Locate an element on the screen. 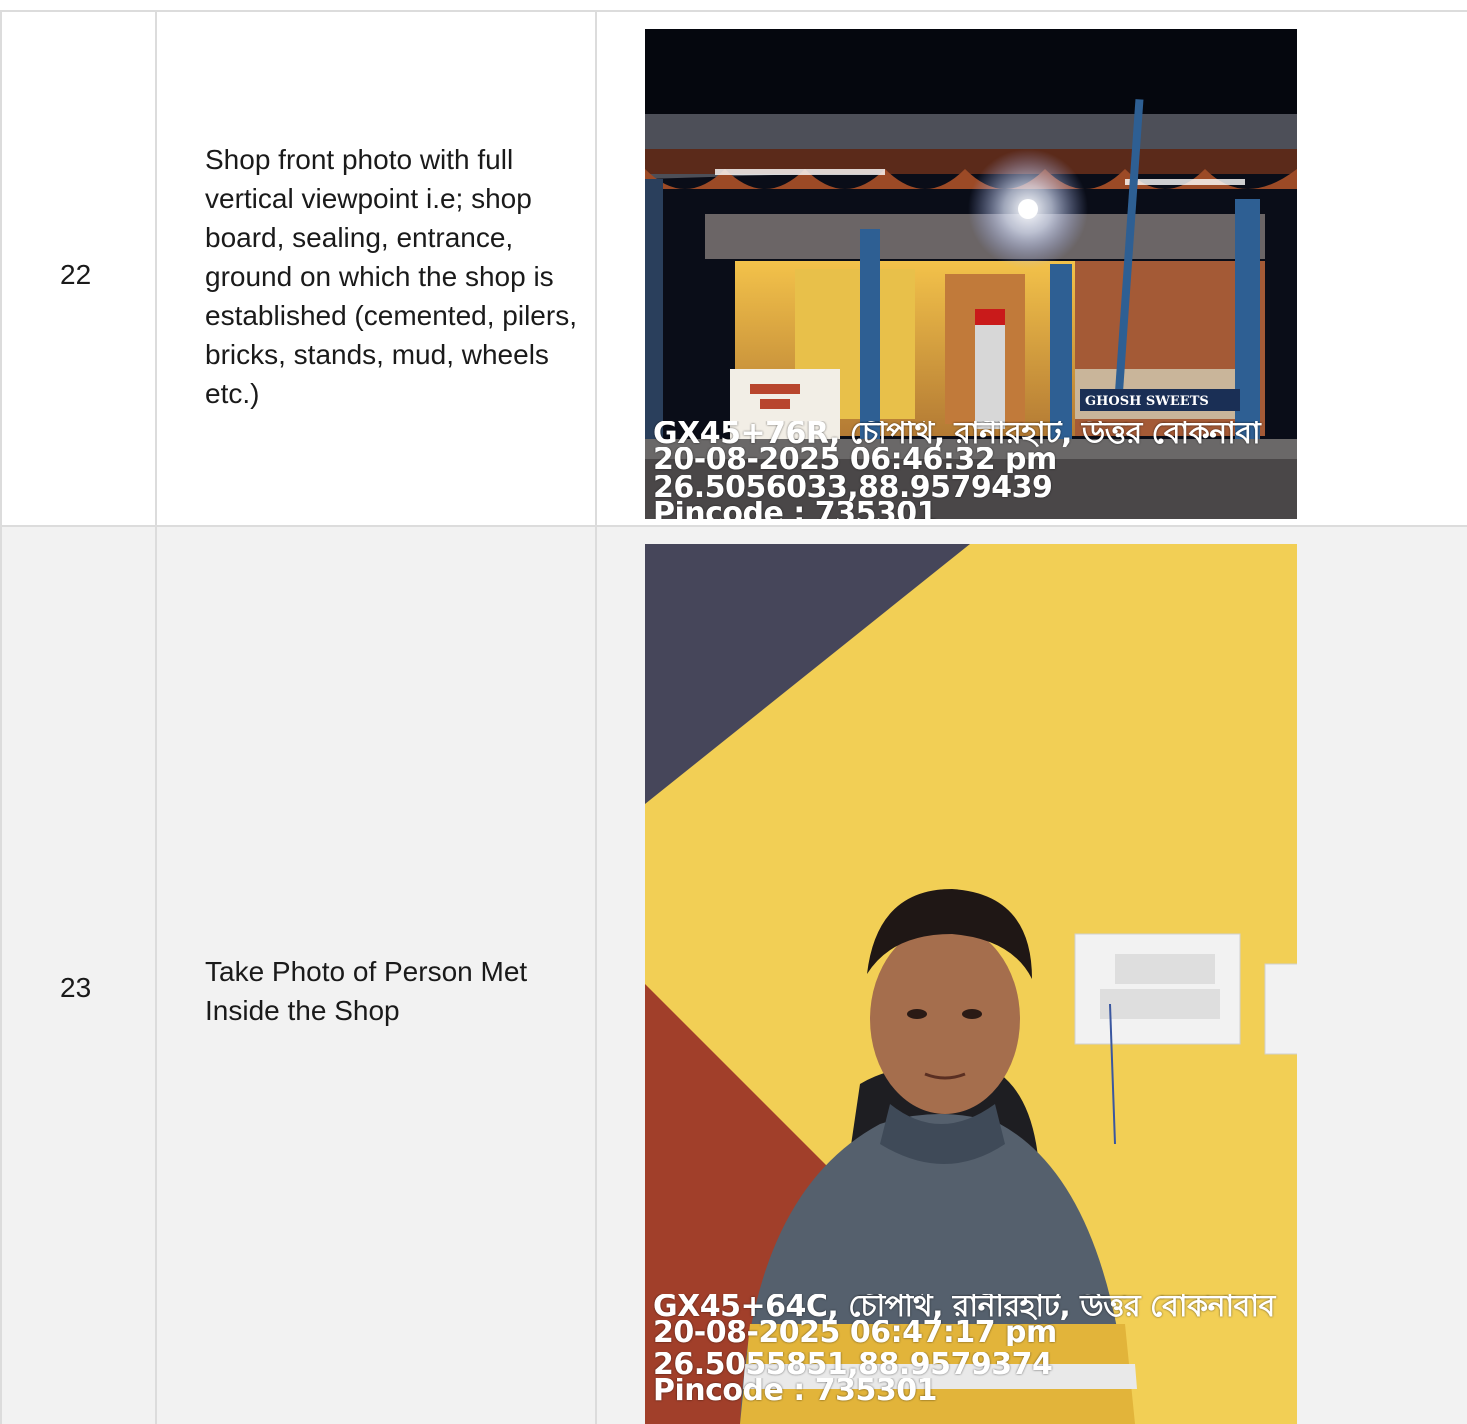 Image resolution: width=1467 pixels, height=1424 pixels. geo-datetime: 20-08-2025 06:46:32 pm is located at coordinates (855, 460).